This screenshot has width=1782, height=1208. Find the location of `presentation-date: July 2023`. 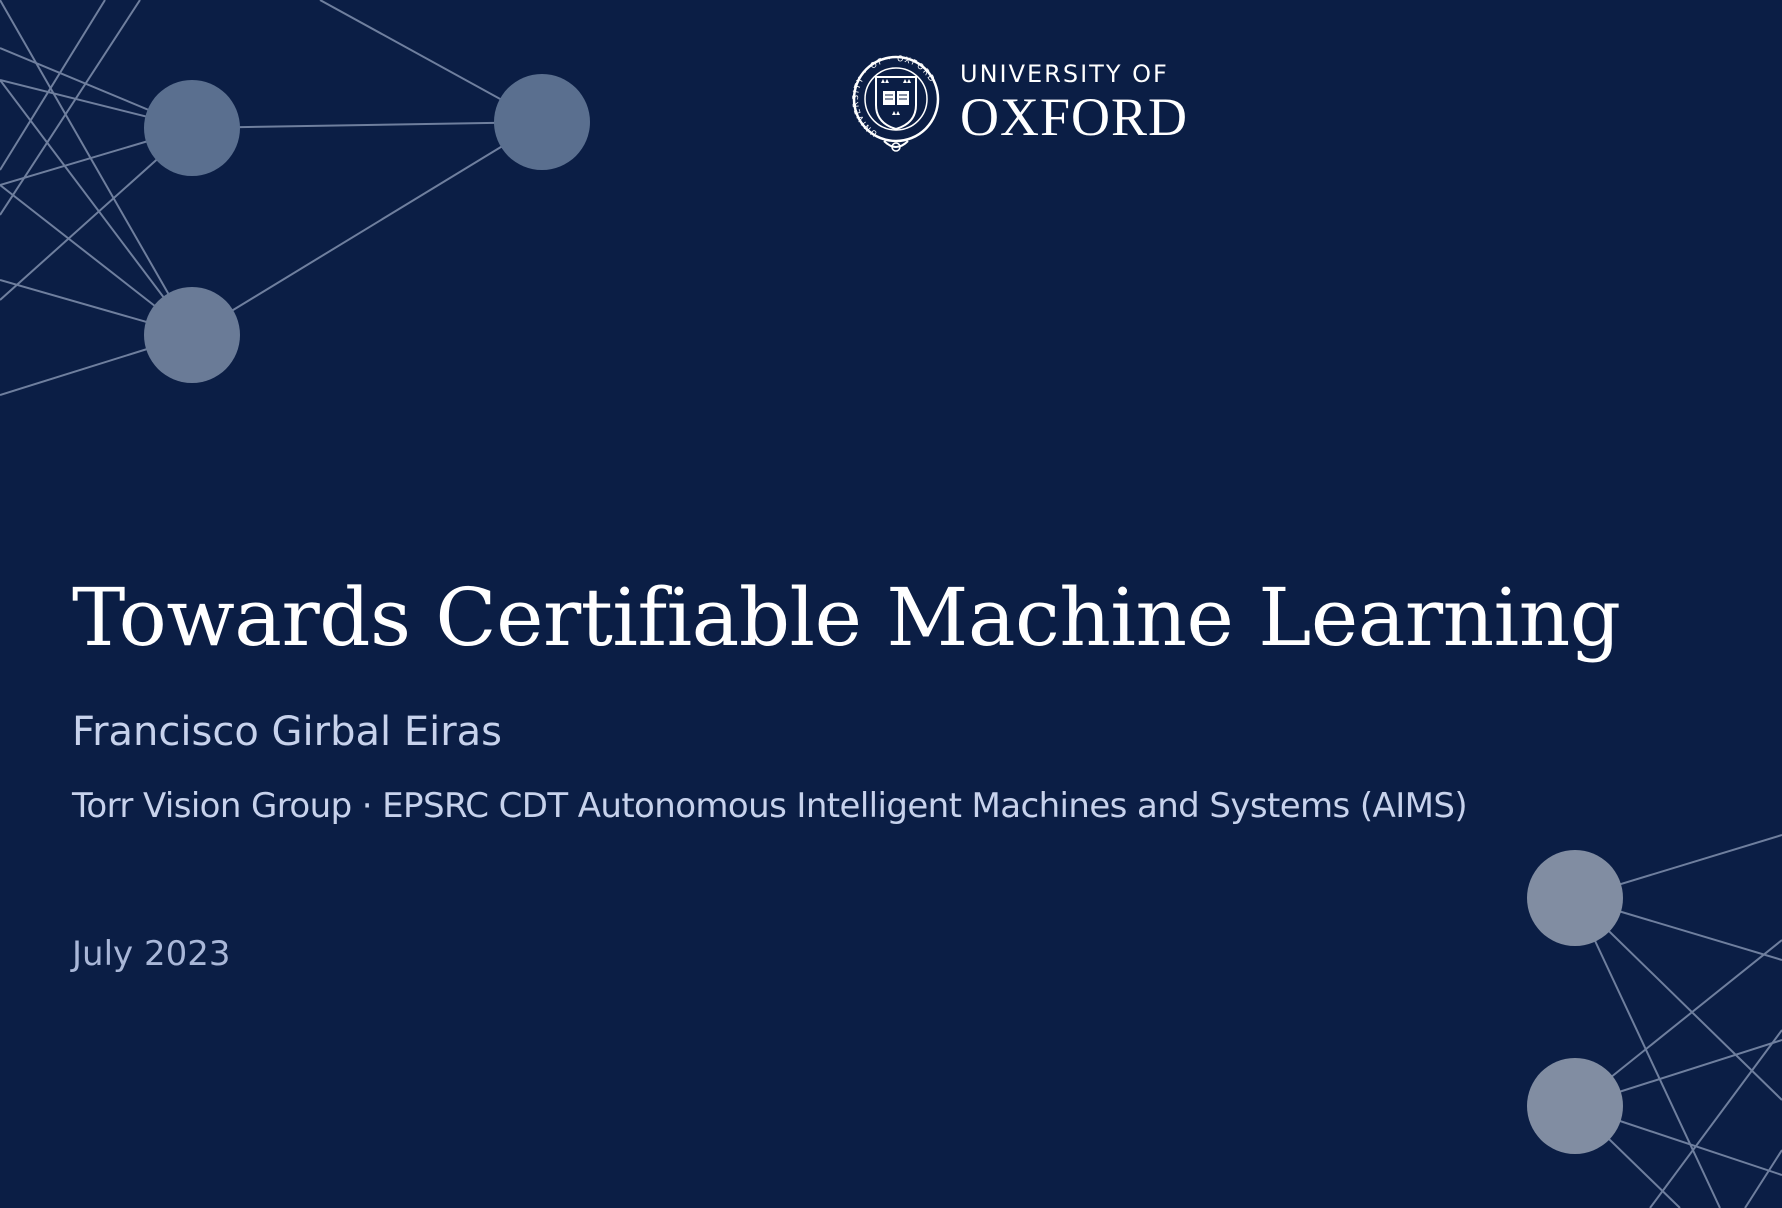

presentation-date: July 2023 is located at coordinates (151, 954).